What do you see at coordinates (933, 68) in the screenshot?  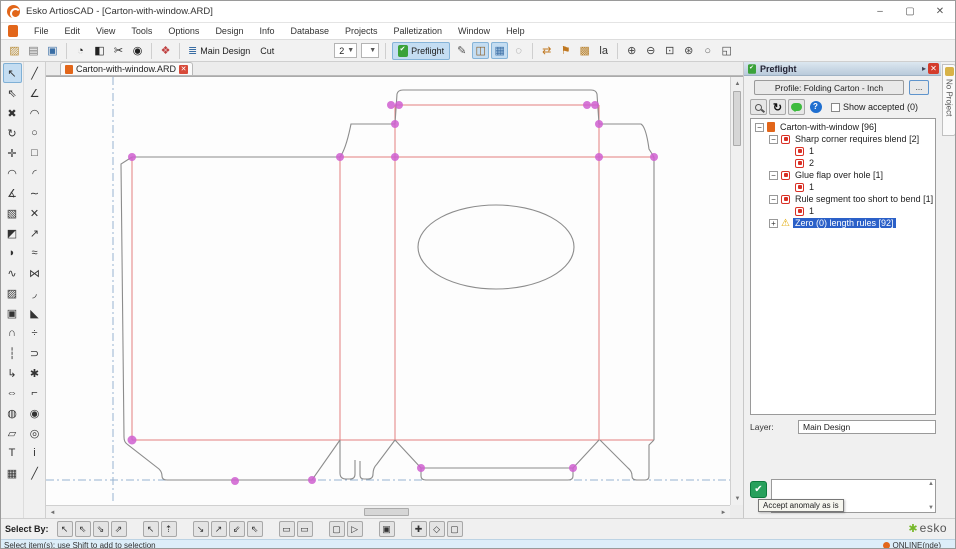 I see `panel-close-icon: ✕` at bounding box center [933, 68].